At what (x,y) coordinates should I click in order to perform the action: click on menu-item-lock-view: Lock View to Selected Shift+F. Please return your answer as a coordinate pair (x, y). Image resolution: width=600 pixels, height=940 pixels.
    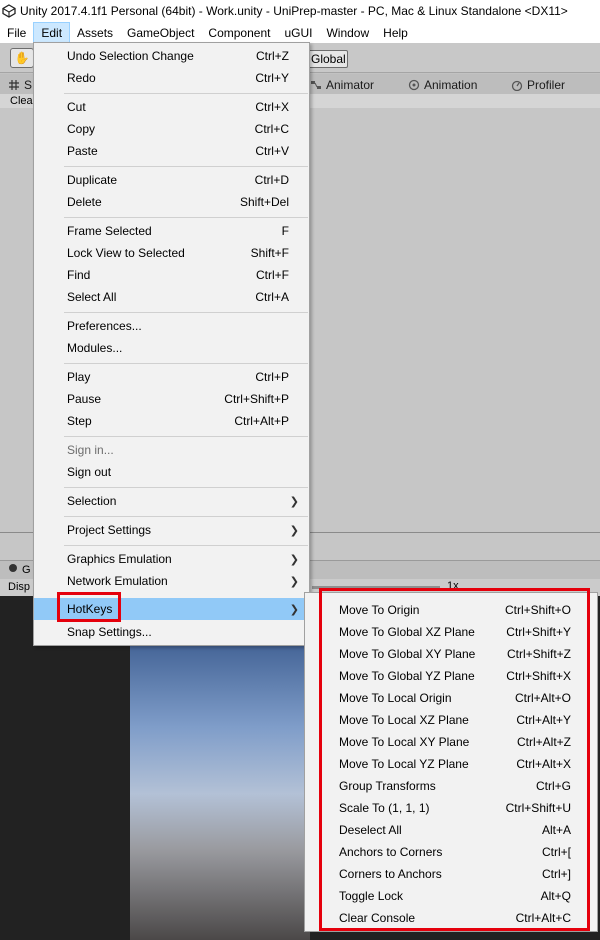
    Looking at the image, I should click on (171, 253).